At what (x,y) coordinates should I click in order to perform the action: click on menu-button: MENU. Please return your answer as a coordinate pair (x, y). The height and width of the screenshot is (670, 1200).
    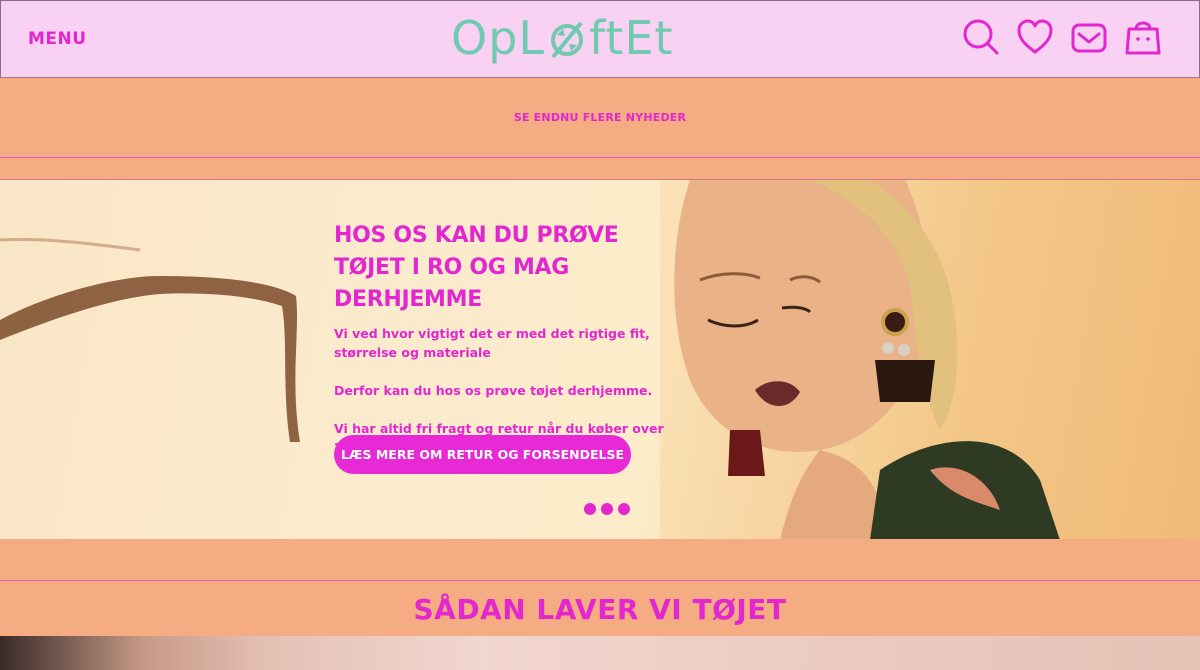
    Looking at the image, I should click on (57, 39).